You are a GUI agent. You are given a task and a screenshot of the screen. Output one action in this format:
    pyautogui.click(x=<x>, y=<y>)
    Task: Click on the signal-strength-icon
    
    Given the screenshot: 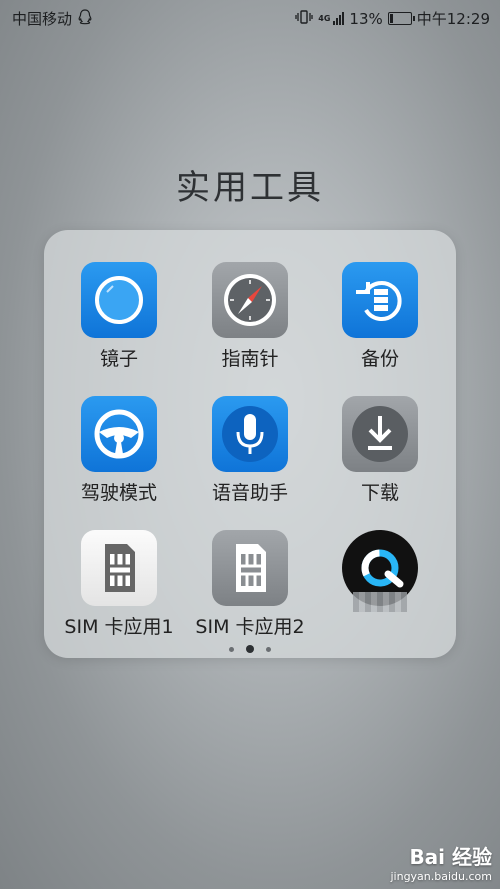 What is the action you would take?
    pyautogui.click(x=339, y=18)
    